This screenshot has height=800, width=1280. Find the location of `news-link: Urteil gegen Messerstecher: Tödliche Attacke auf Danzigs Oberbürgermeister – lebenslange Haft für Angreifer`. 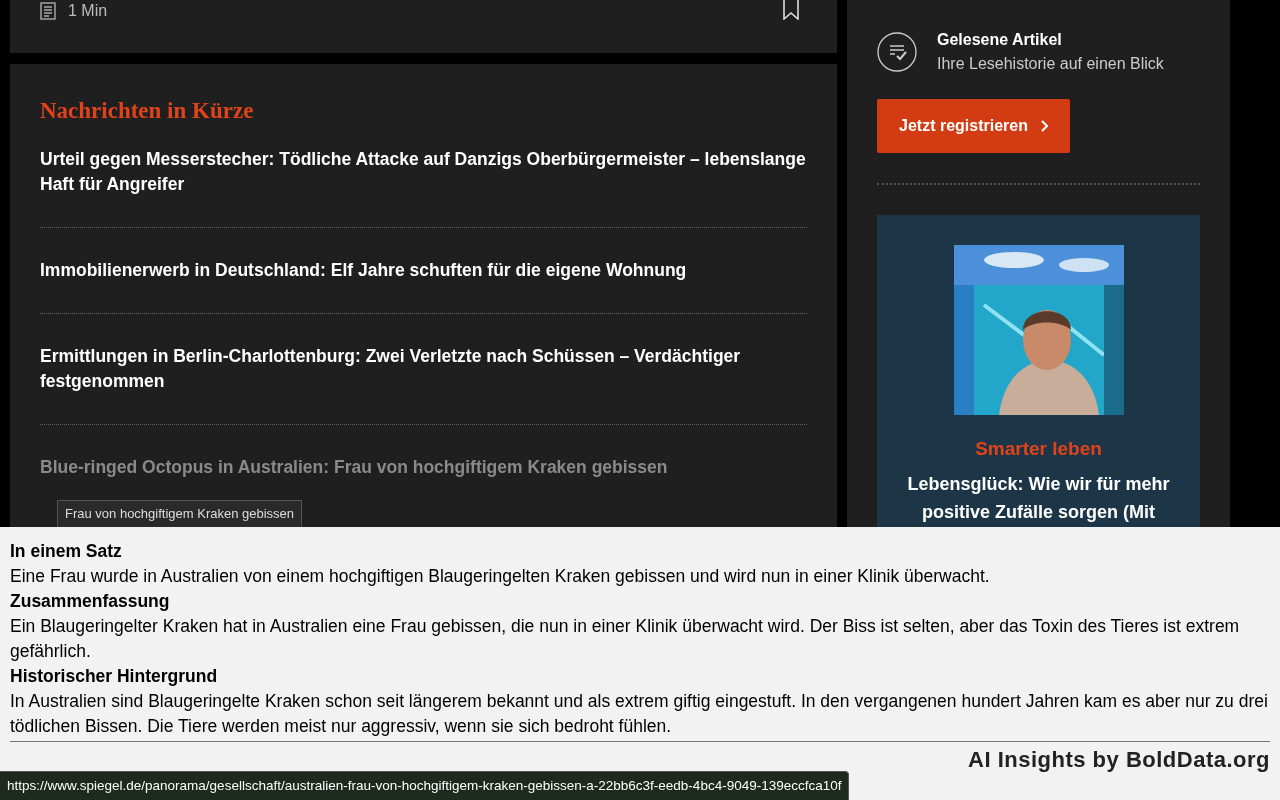

news-link: Urteil gegen Messerstecher: Tödliche Attacke auf Danzigs Oberbürgermeister – lebenslange Haft für Angreifer is located at coordinates (423, 171).